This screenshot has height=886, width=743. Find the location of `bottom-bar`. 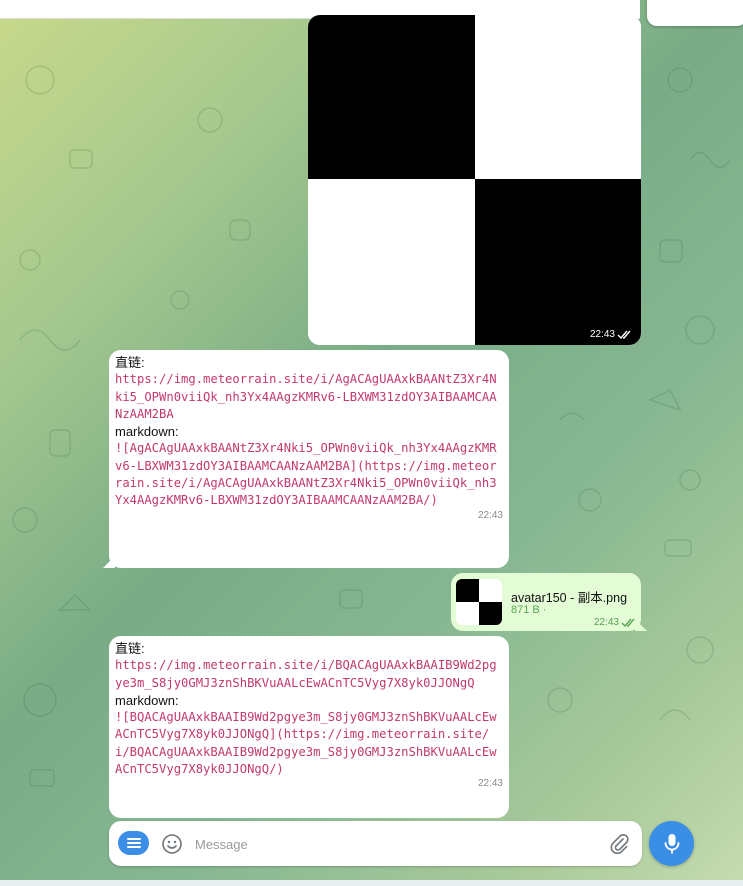

bottom-bar is located at coordinates (371, 883).